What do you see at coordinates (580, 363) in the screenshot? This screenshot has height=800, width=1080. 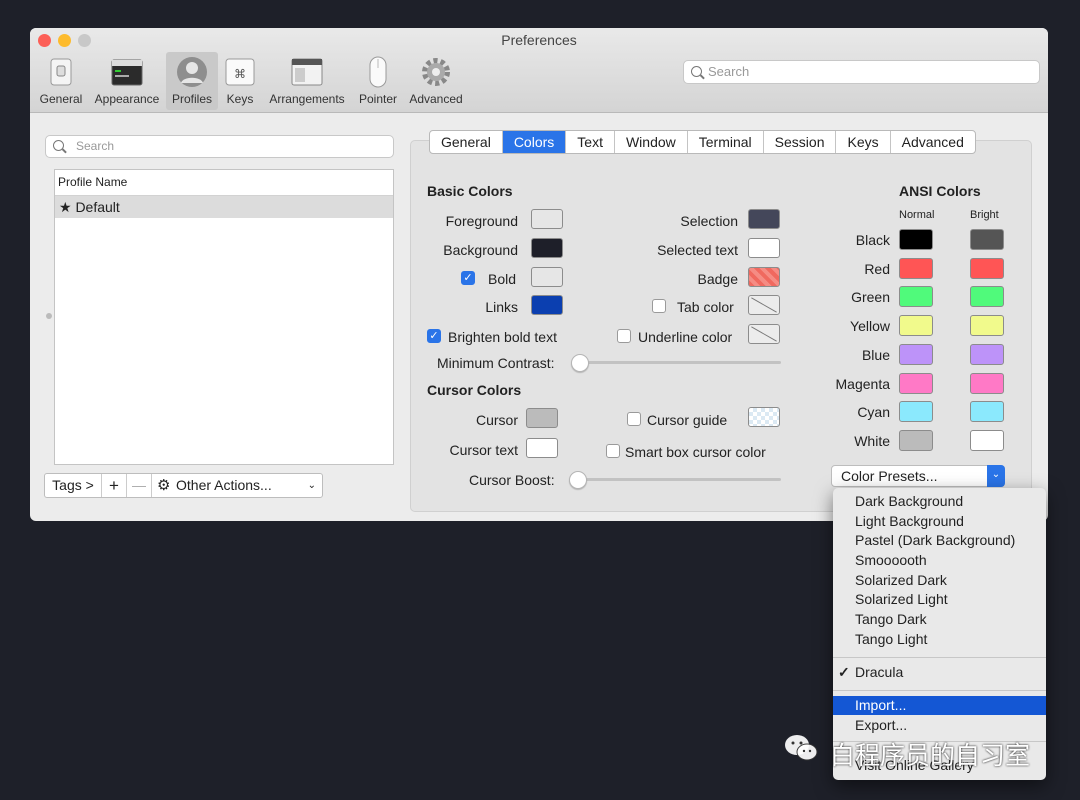 I see `min-contrast-knob` at bounding box center [580, 363].